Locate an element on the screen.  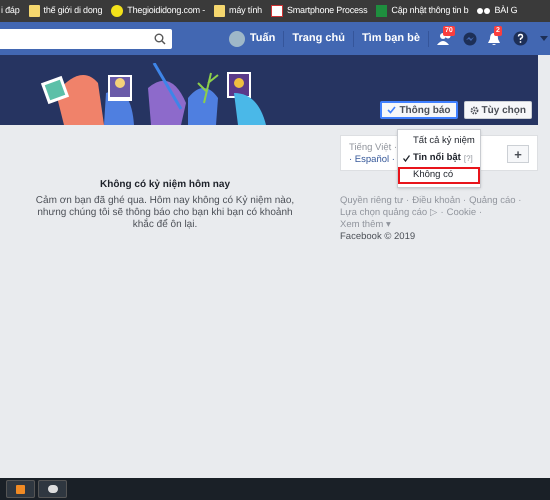
bookmark-link: i đáp is located at coordinates (10, 11).